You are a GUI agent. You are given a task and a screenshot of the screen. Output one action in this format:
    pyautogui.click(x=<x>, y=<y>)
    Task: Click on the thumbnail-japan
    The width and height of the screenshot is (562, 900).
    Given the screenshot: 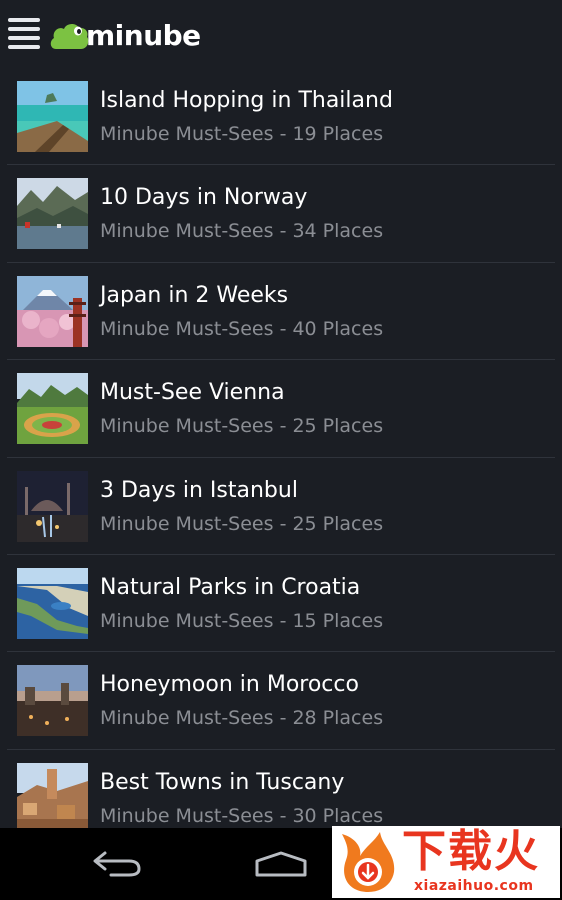 What is the action you would take?
    pyautogui.click(x=52, y=311)
    